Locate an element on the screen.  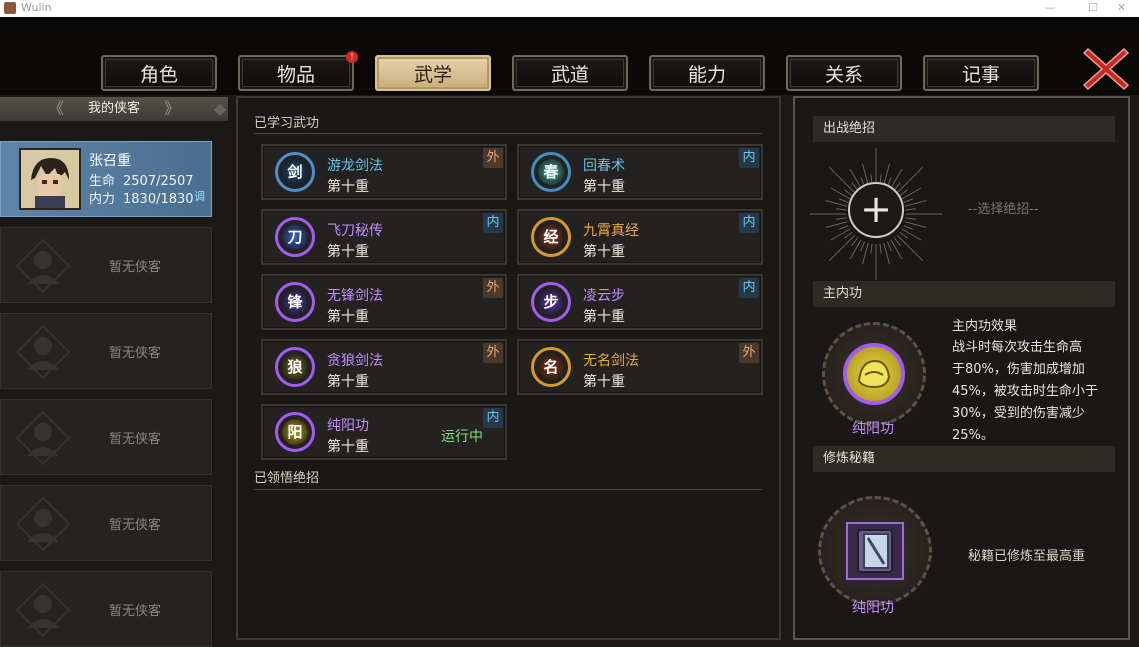
manual-header: 修炼秘籍 is located at coordinates (964, 459).